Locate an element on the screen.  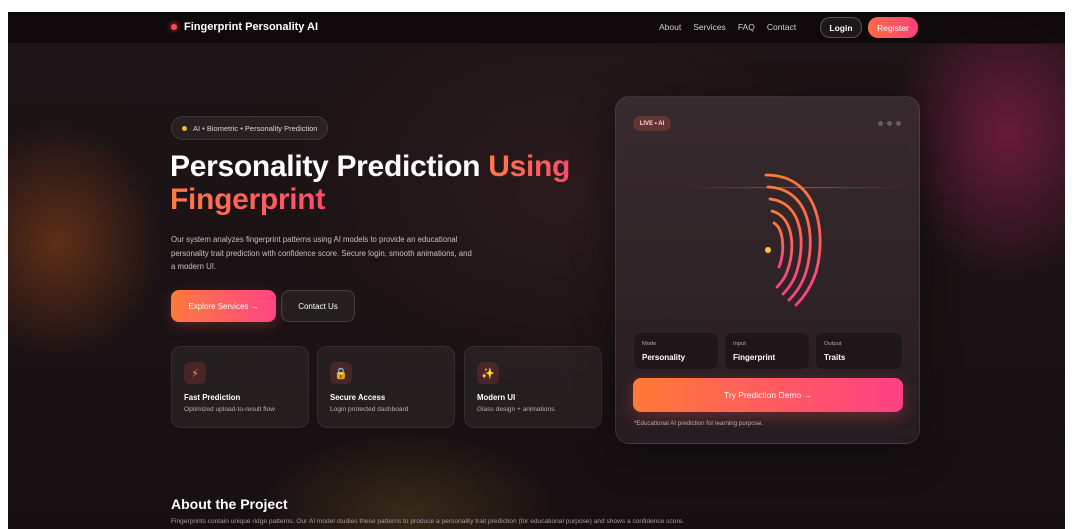
hero-title: Personality Prediction Using Fingerprint is located at coordinates (400, 183).